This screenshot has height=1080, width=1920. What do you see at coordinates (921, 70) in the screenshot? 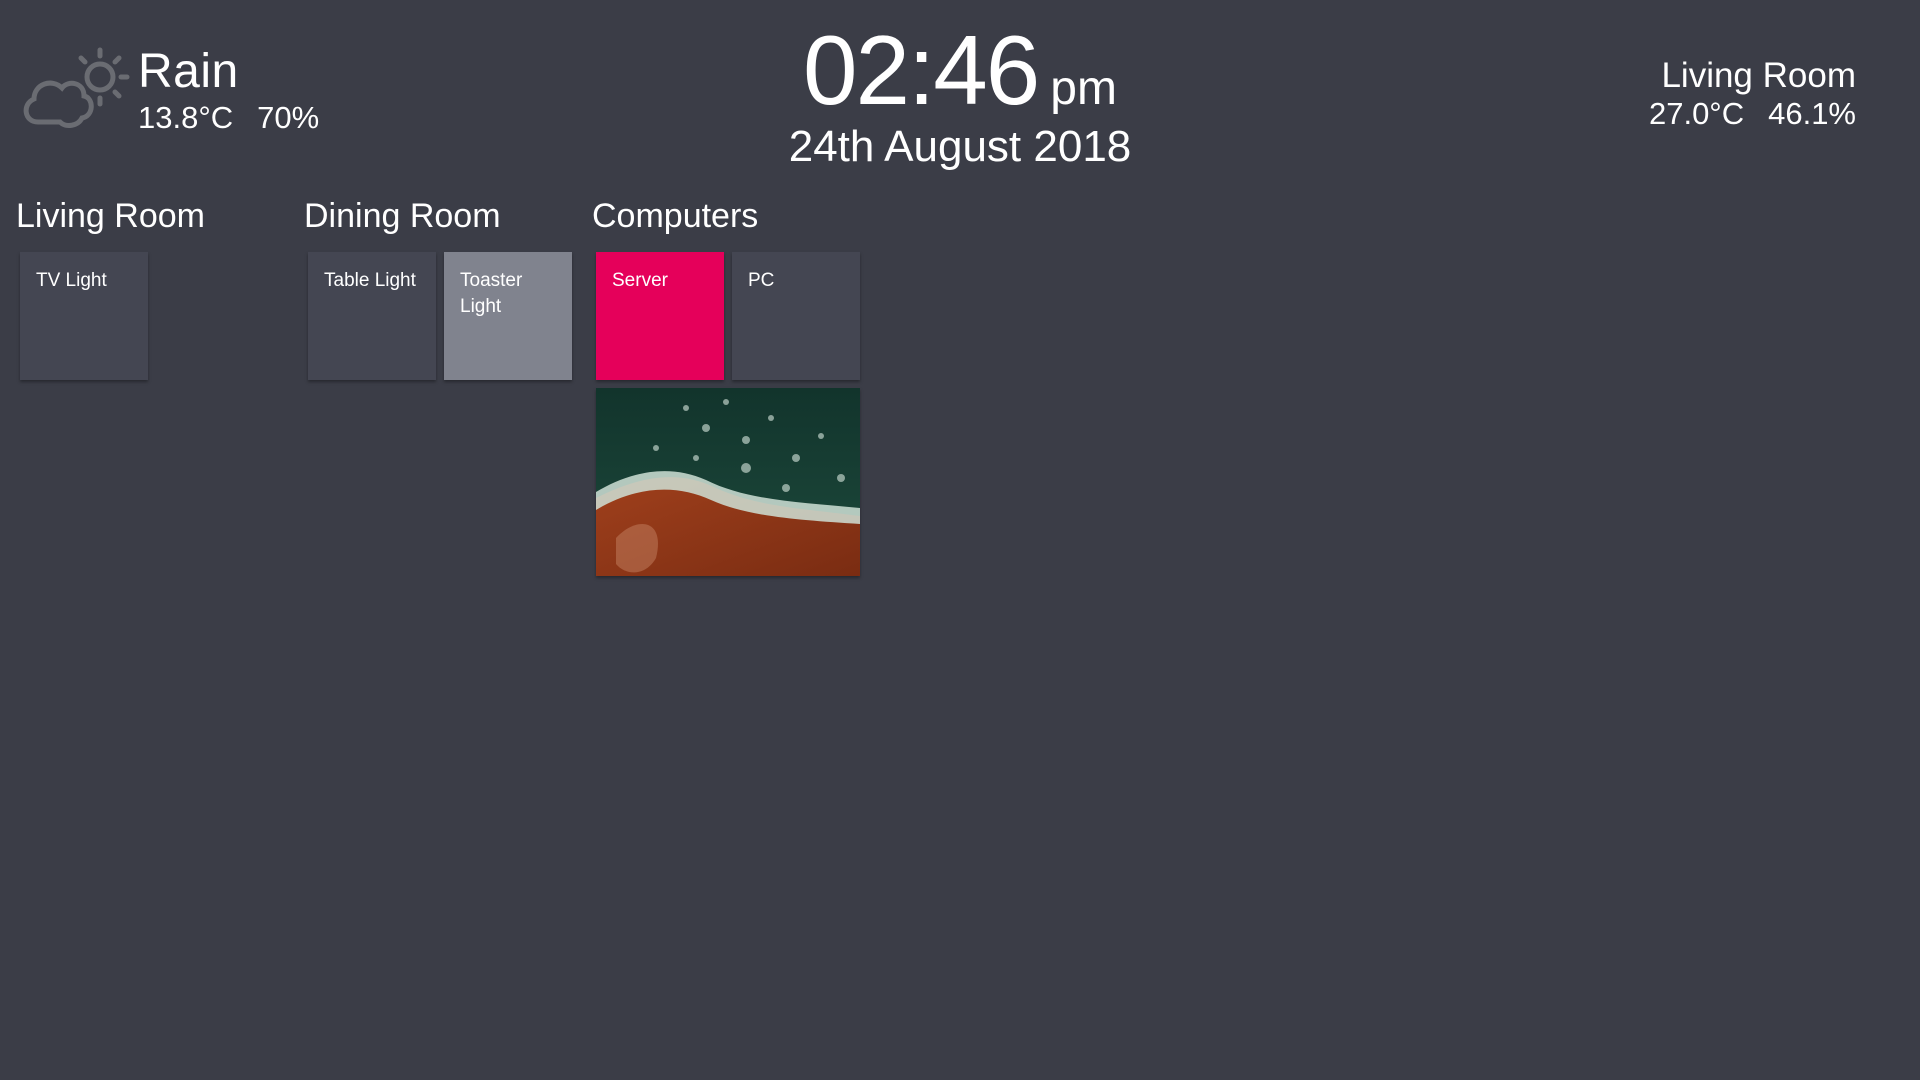
I see `clock-time: 02:46` at bounding box center [921, 70].